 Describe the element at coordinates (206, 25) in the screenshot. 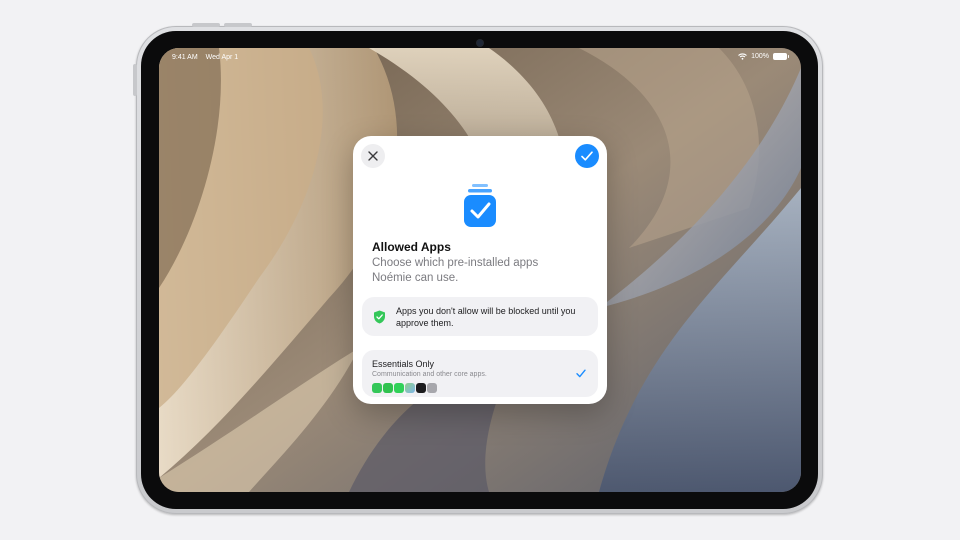

I see `volume-up-button` at that location.